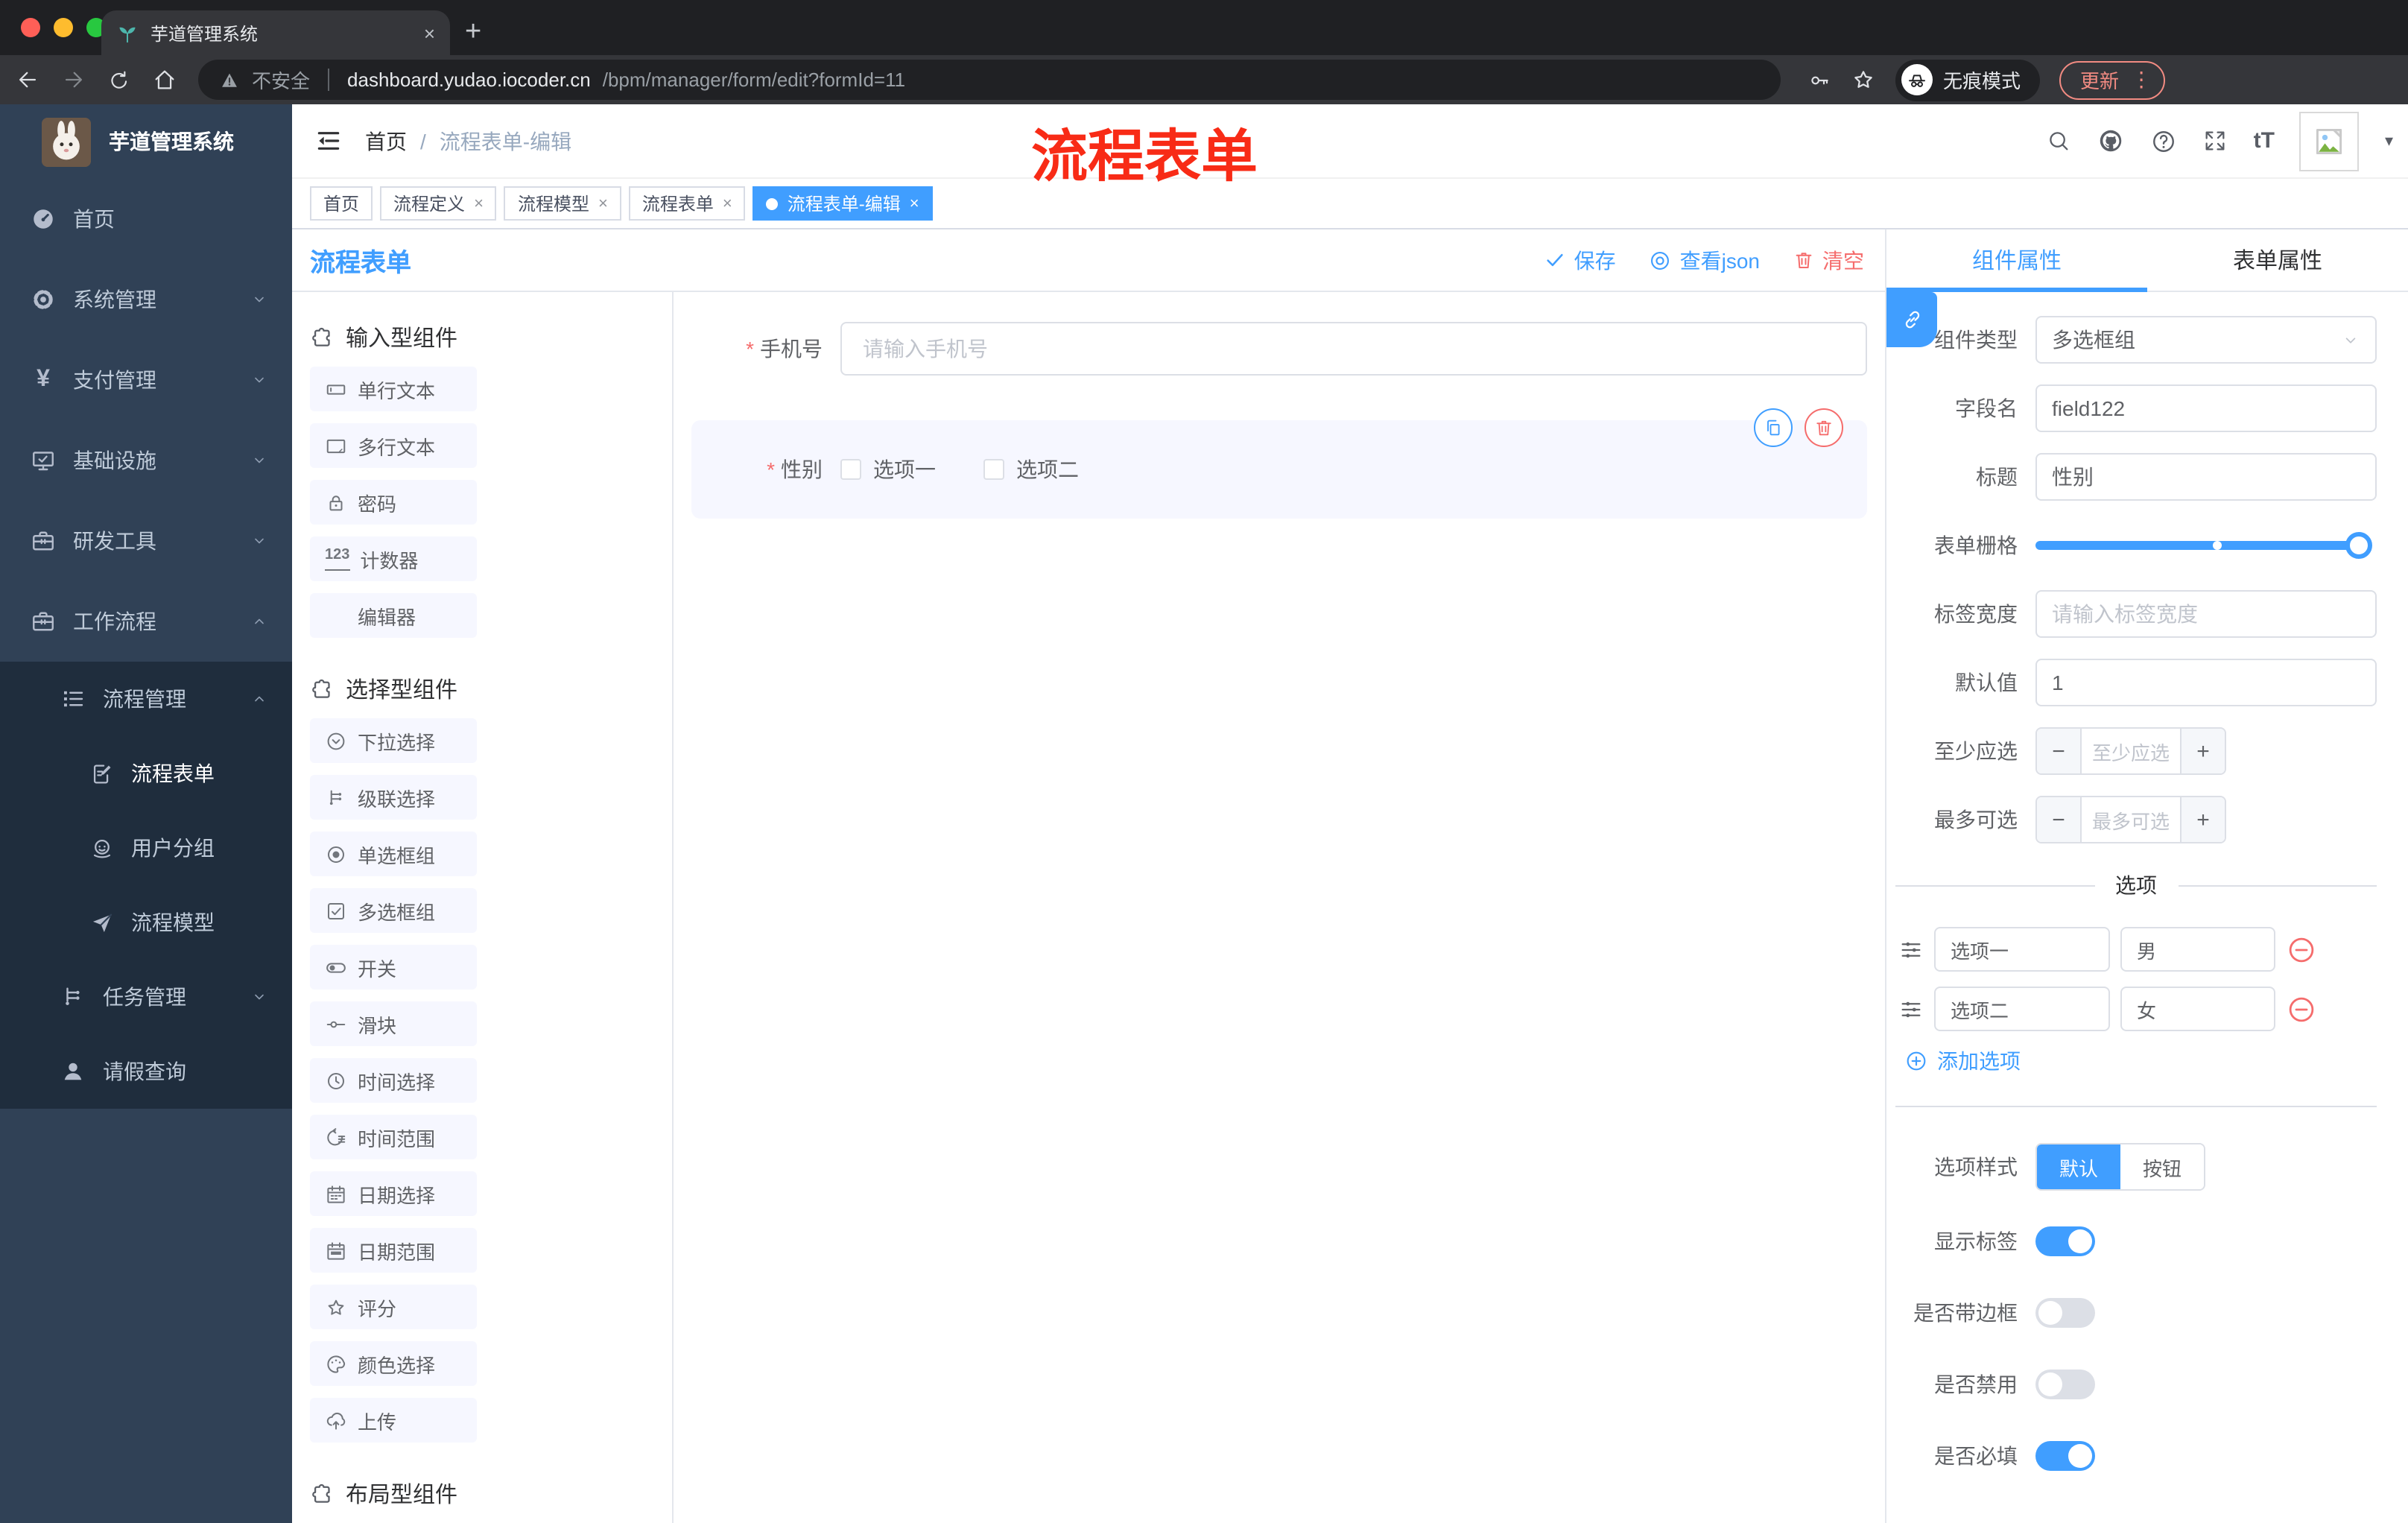  I want to click on form-grid-slider, so click(2203, 545).